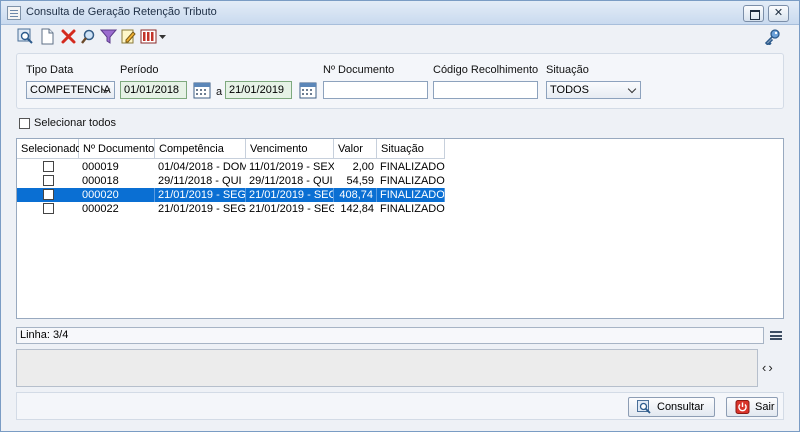 The width and height of the screenshot is (800, 432). Describe the element at coordinates (108, 36) in the screenshot. I see `filter-icon` at that location.